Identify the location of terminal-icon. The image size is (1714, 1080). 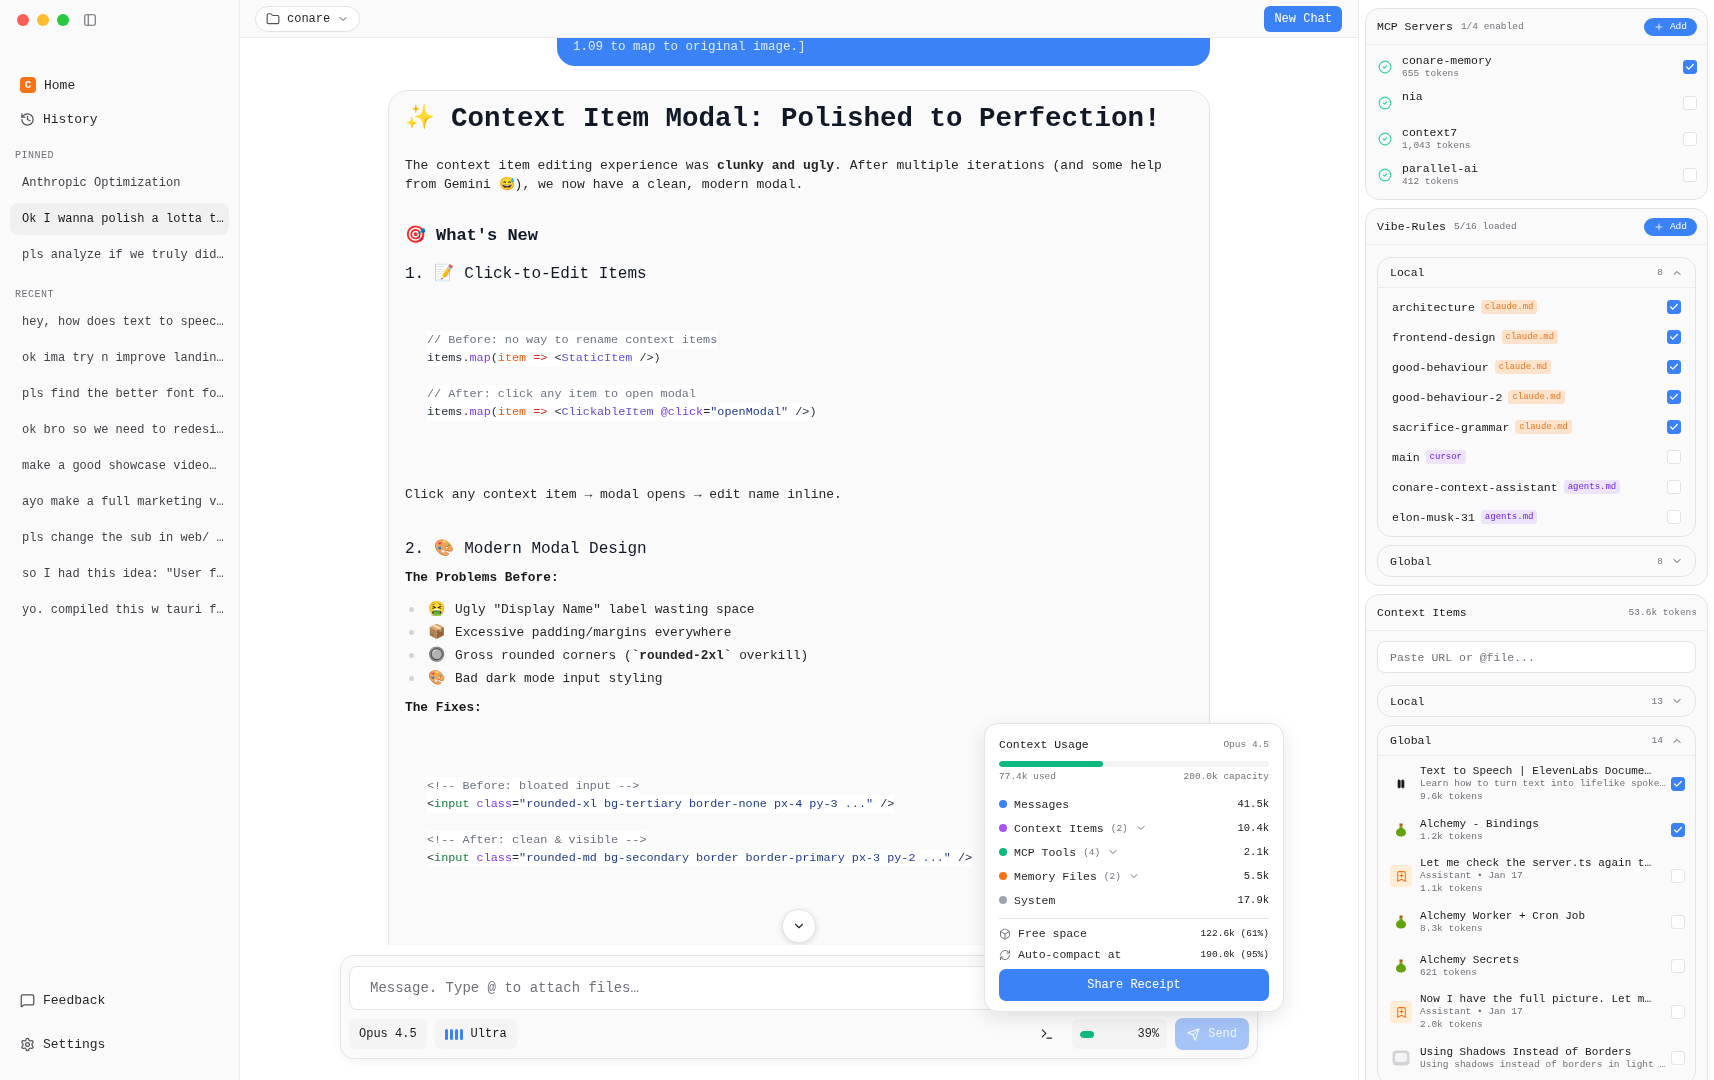
(1046, 1034).